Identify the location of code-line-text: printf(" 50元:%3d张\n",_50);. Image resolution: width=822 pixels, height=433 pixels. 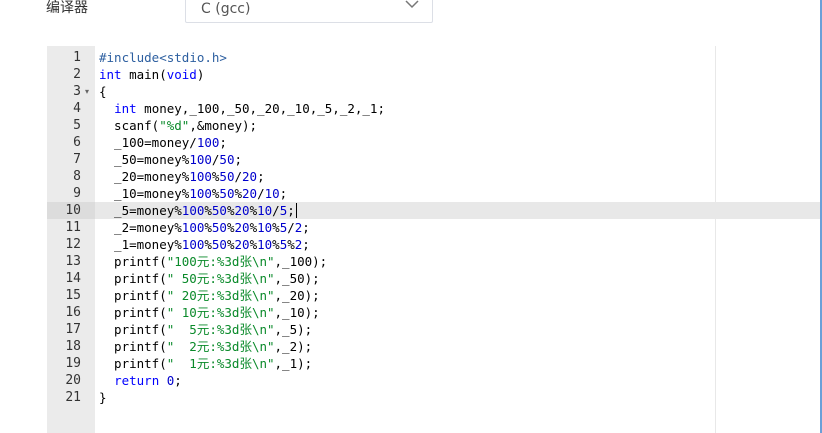
(209, 278).